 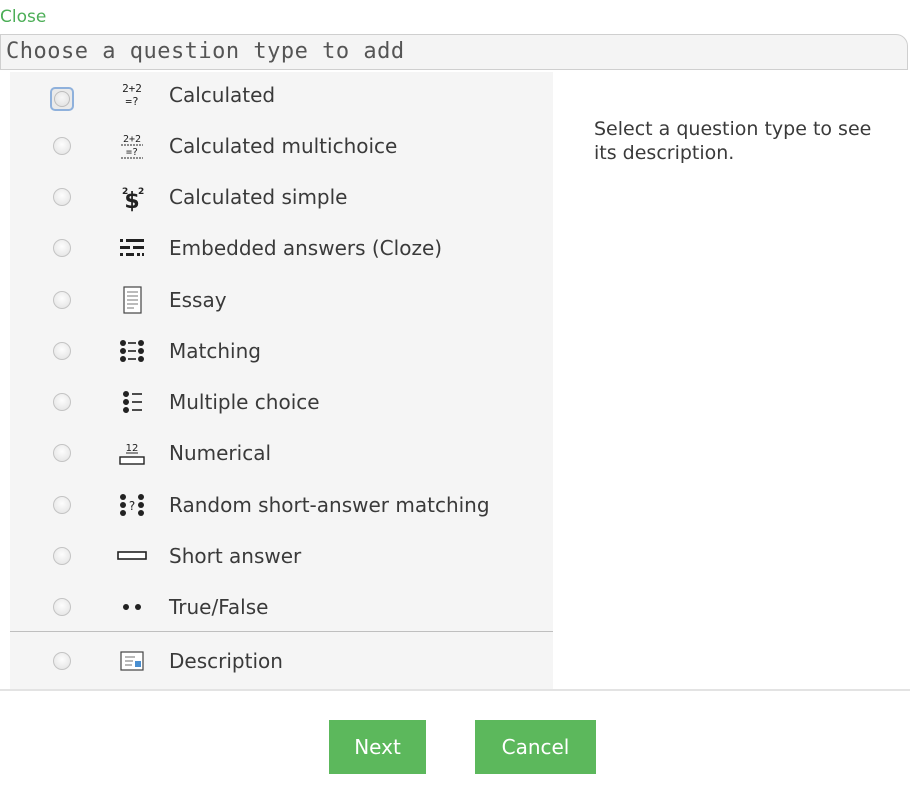 I want to click on option-label: Multiple choice, so click(x=244, y=402).